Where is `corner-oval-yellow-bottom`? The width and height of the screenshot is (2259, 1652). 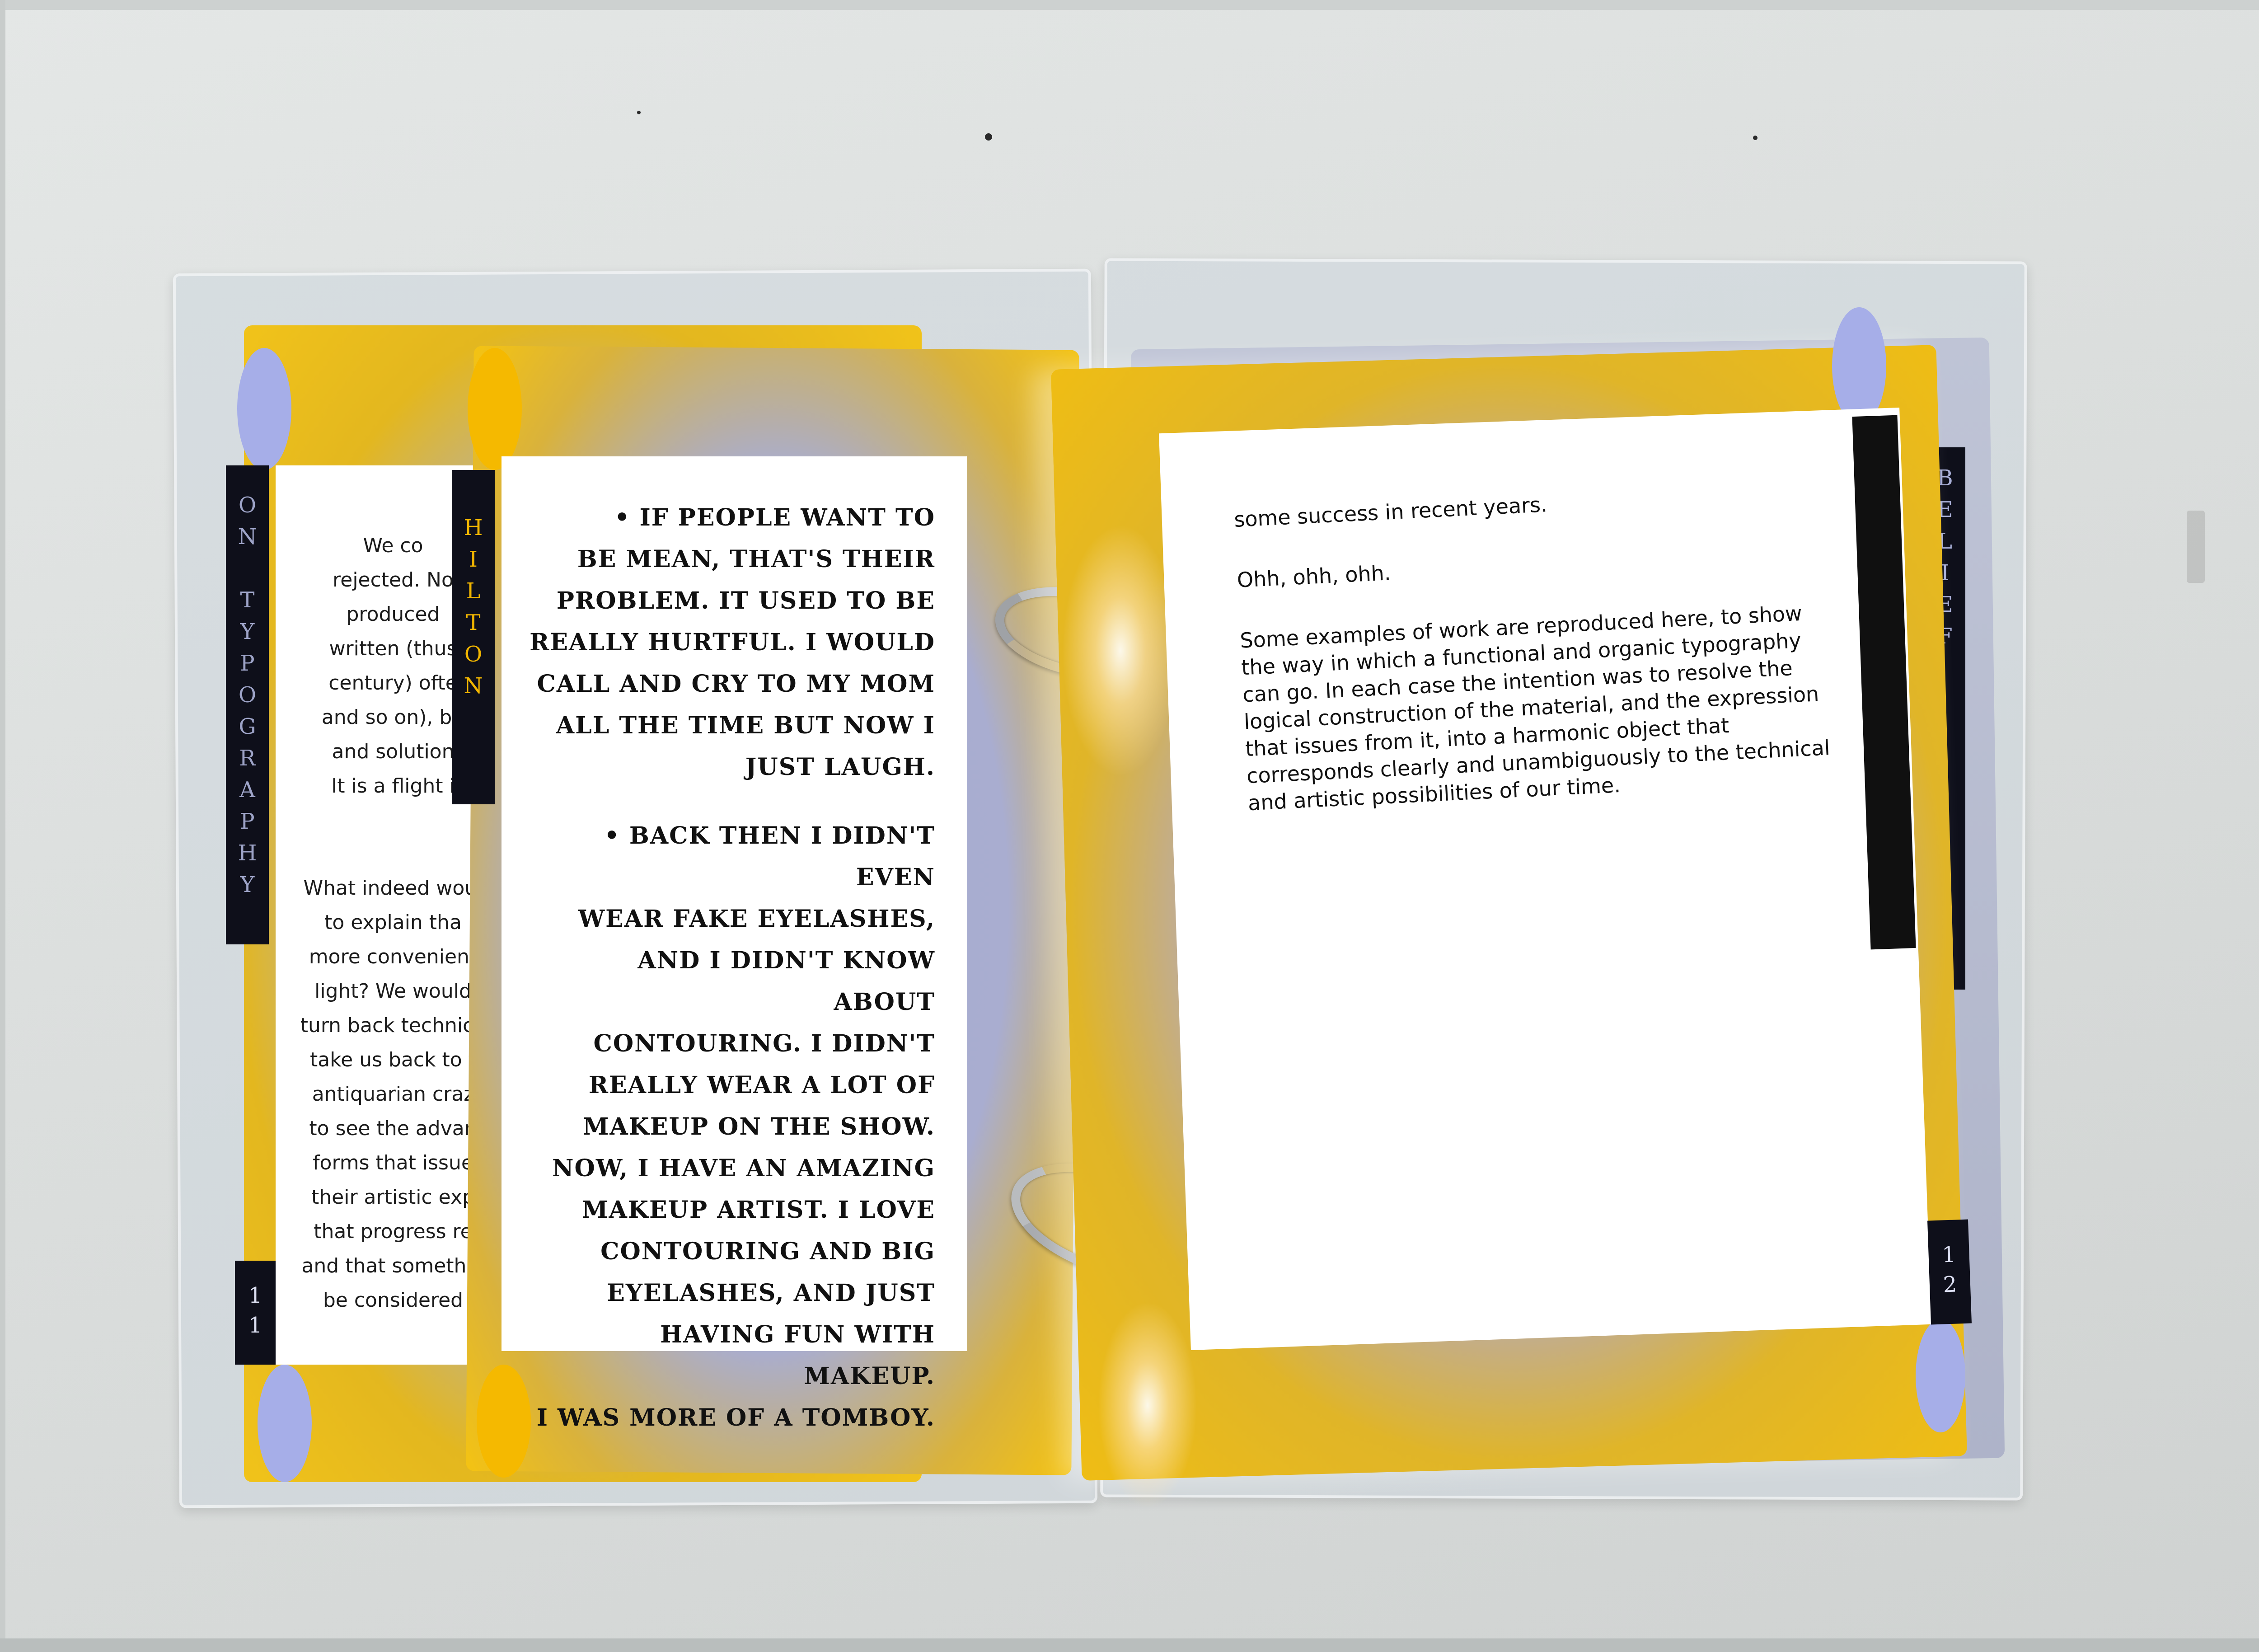 corner-oval-yellow-bottom is located at coordinates (504, 1421).